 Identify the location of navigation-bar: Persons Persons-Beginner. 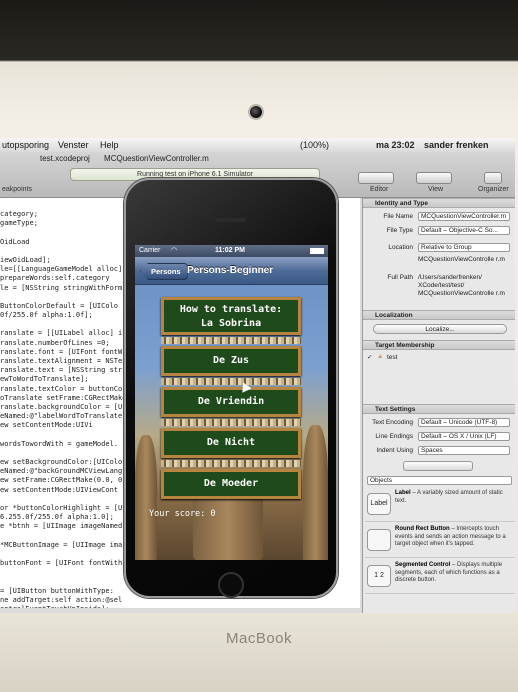
(231, 271).